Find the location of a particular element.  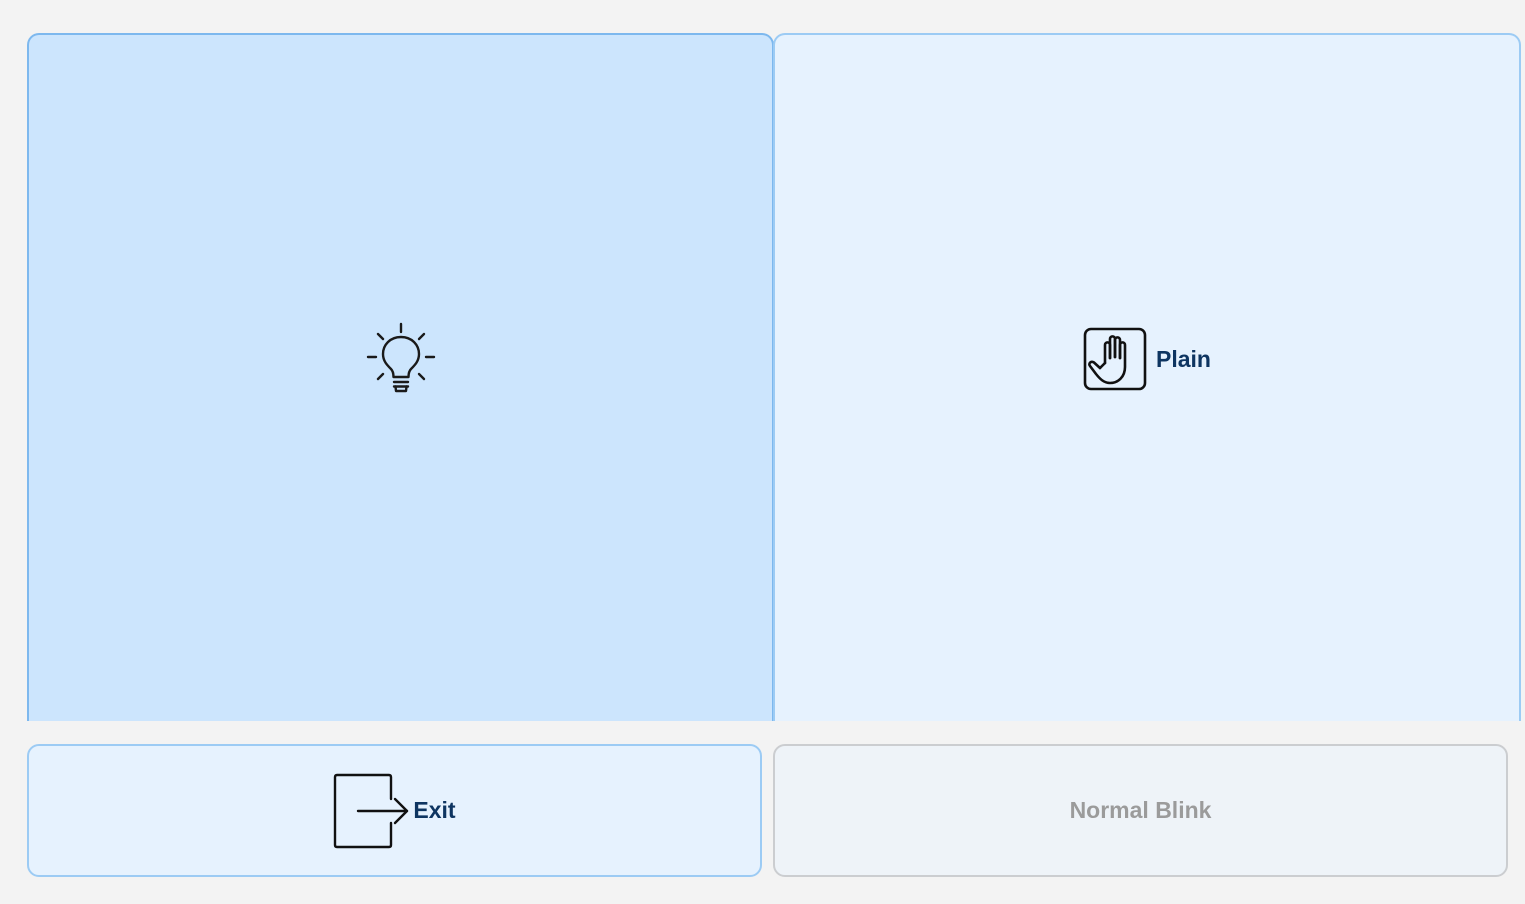

exit-label: Exit is located at coordinates (434, 810).